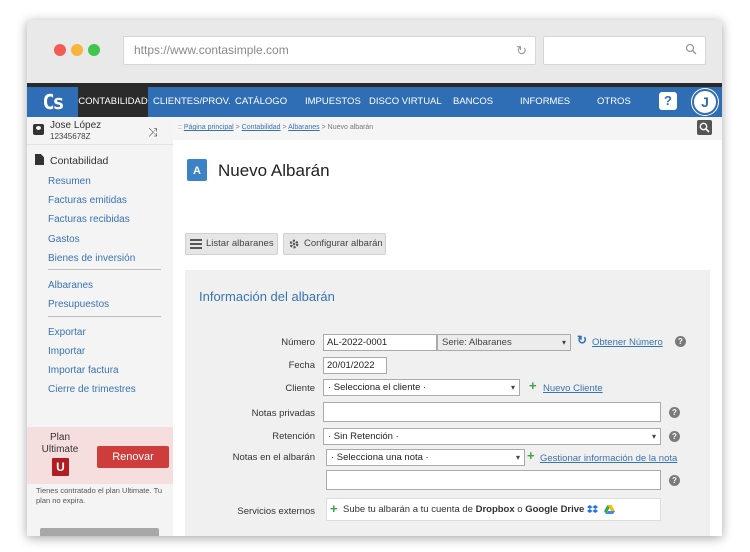 This screenshot has height=552, width=750. I want to click on obtener-numero-link: Obtener Número, so click(627, 342).